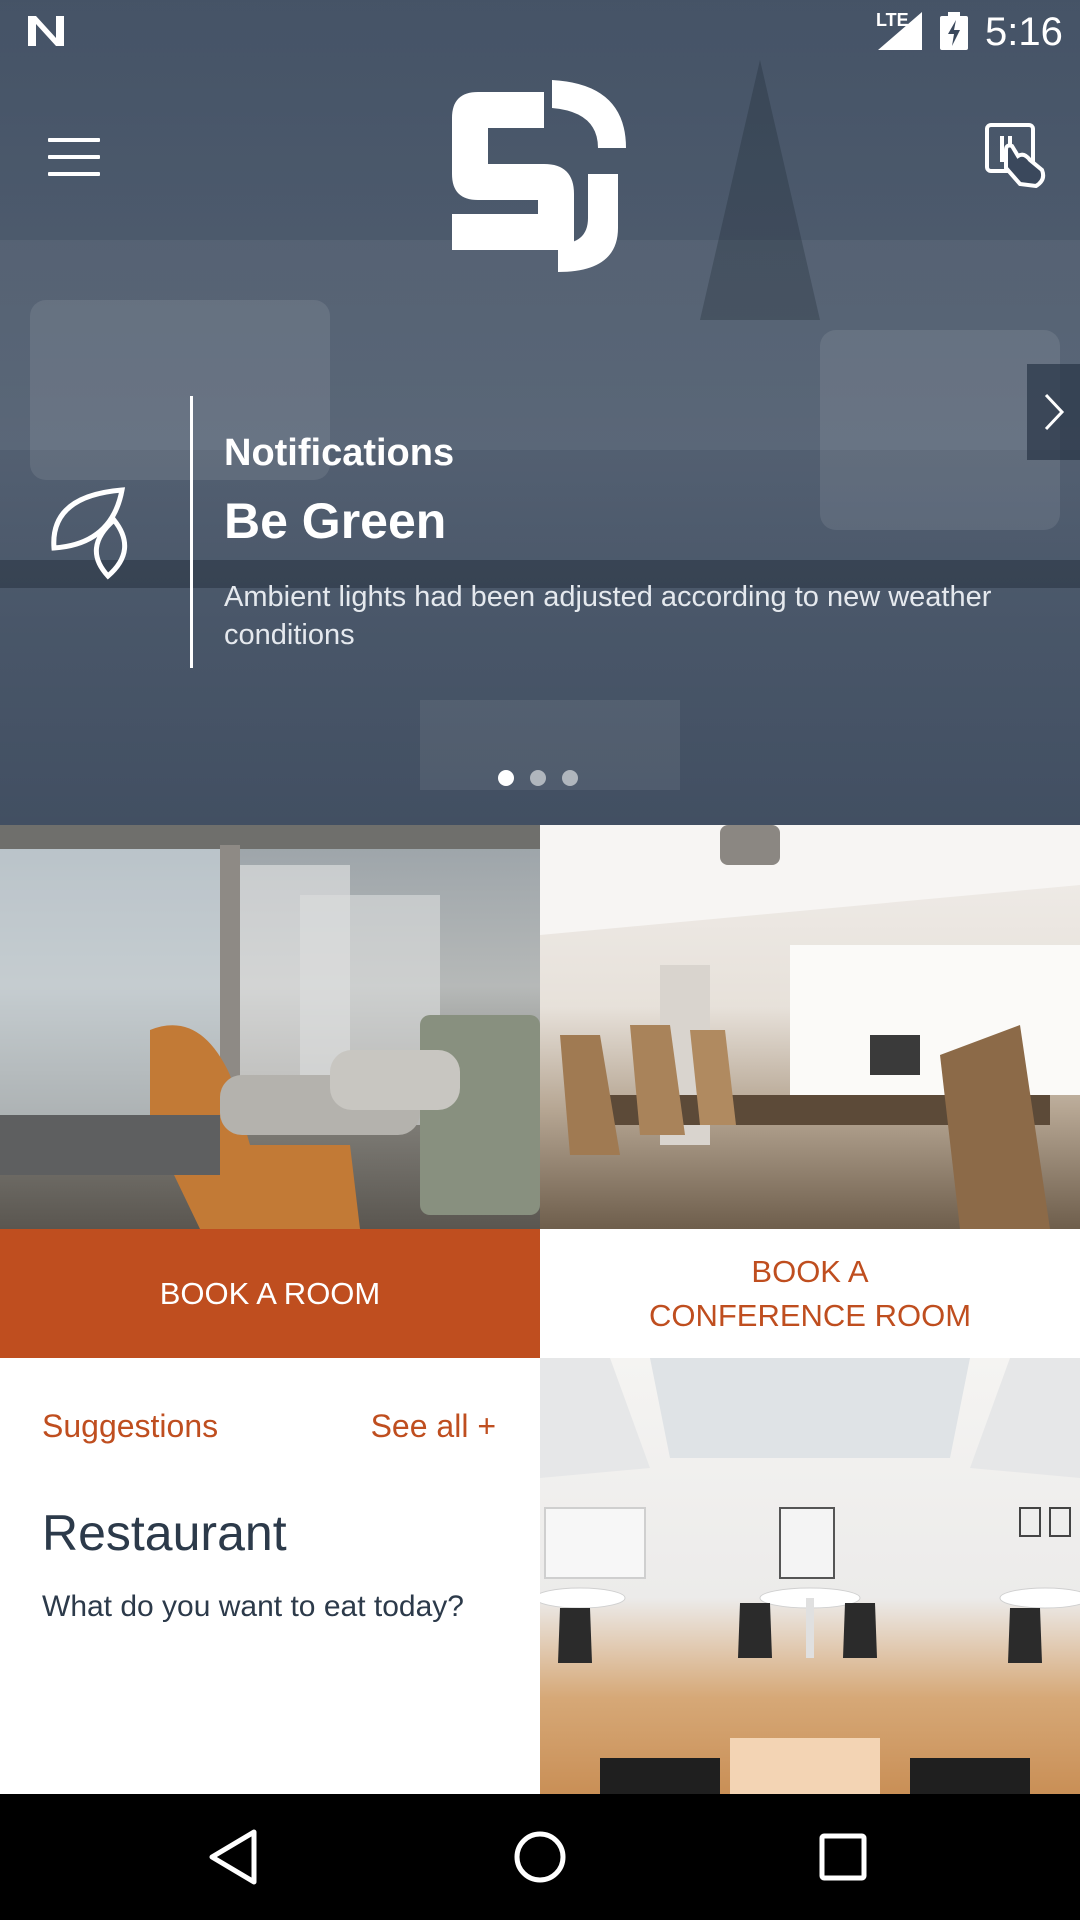  I want to click on book-conference-room-button: BOOK A CONFERENCE ROOM, so click(810, 1293).